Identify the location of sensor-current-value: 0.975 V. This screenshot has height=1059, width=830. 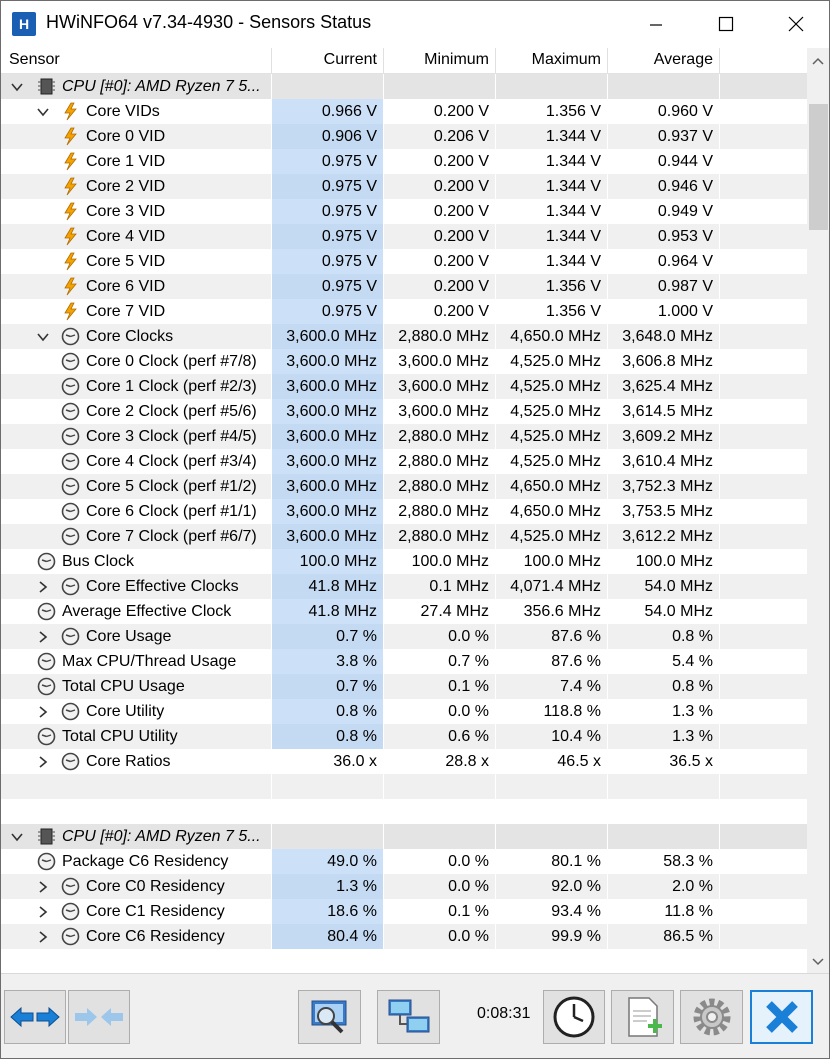
(327, 236).